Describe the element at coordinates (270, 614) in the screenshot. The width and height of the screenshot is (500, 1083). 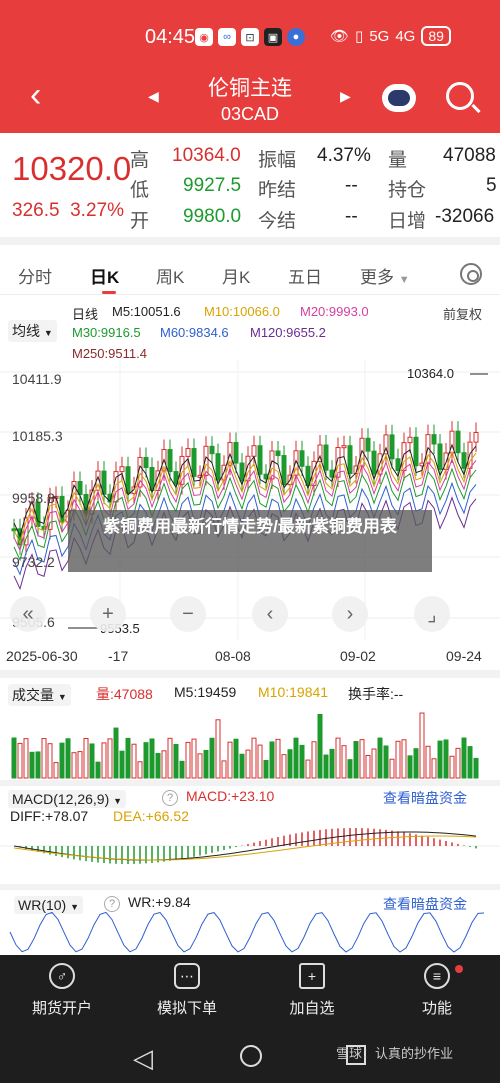
I see `scroll-left-button: ‹` at that location.